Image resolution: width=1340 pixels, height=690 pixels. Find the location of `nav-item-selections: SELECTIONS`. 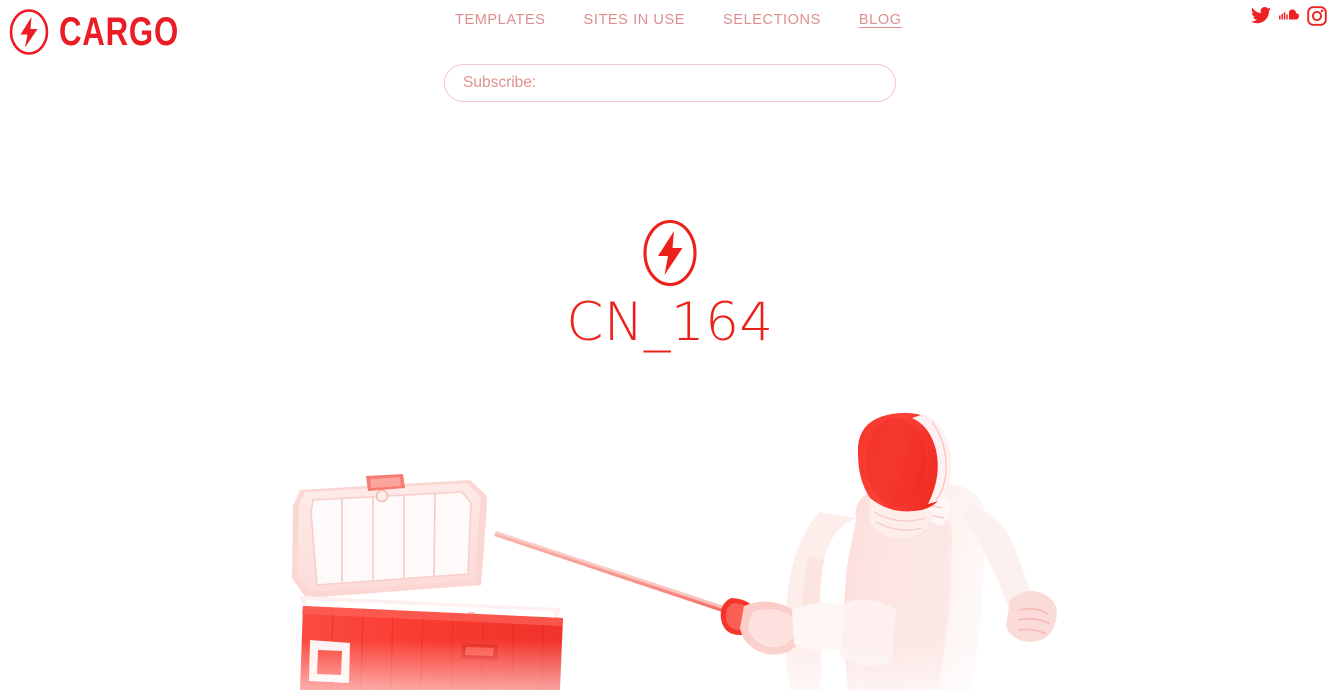

nav-item-selections: SELECTIONS is located at coordinates (772, 20).